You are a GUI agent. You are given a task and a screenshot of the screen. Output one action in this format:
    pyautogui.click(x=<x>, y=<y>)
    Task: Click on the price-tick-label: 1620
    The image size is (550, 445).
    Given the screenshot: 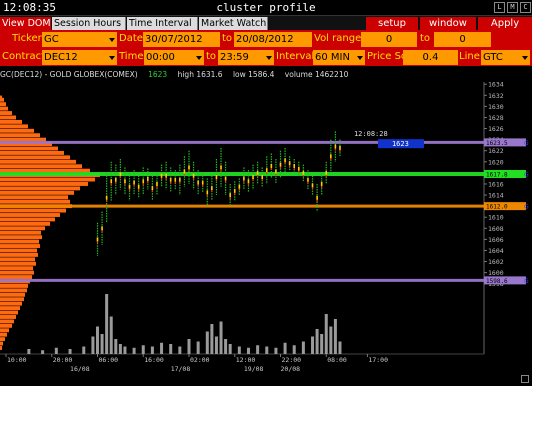 What is the action you would take?
    pyautogui.click(x=496, y=162)
    